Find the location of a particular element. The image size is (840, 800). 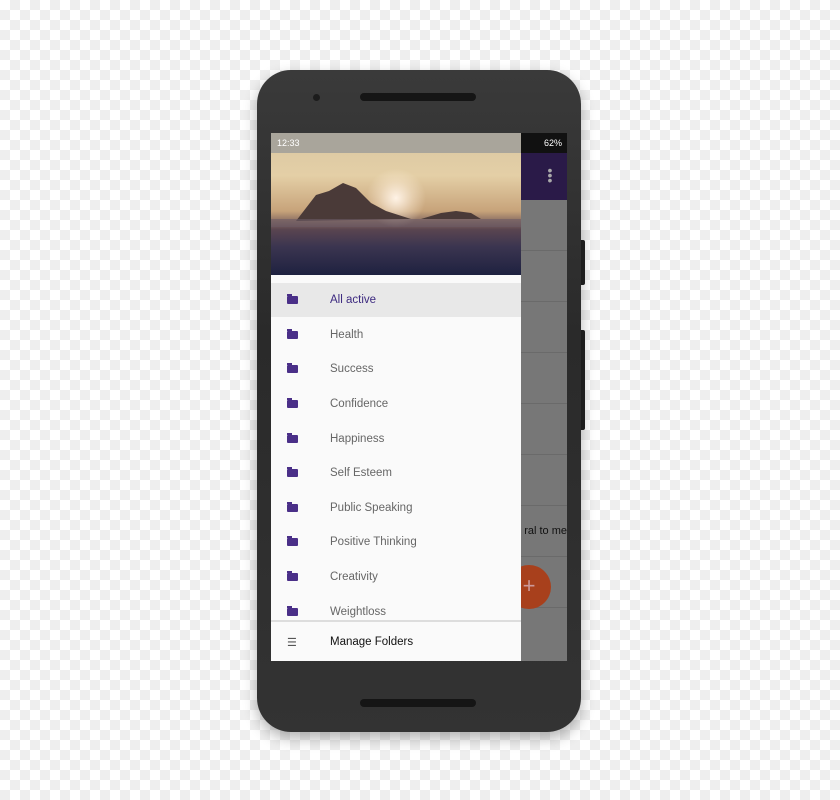

list-item-text: ral to me is located at coordinates (545, 531).